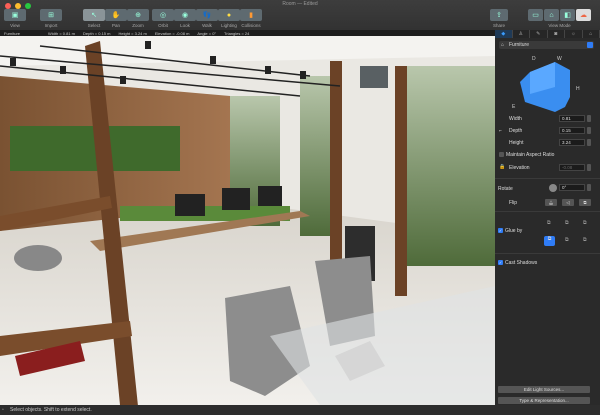 This screenshot has height=415, width=600. I want to click on info-elevation: Elevation = -0.08 m, so click(172, 33).